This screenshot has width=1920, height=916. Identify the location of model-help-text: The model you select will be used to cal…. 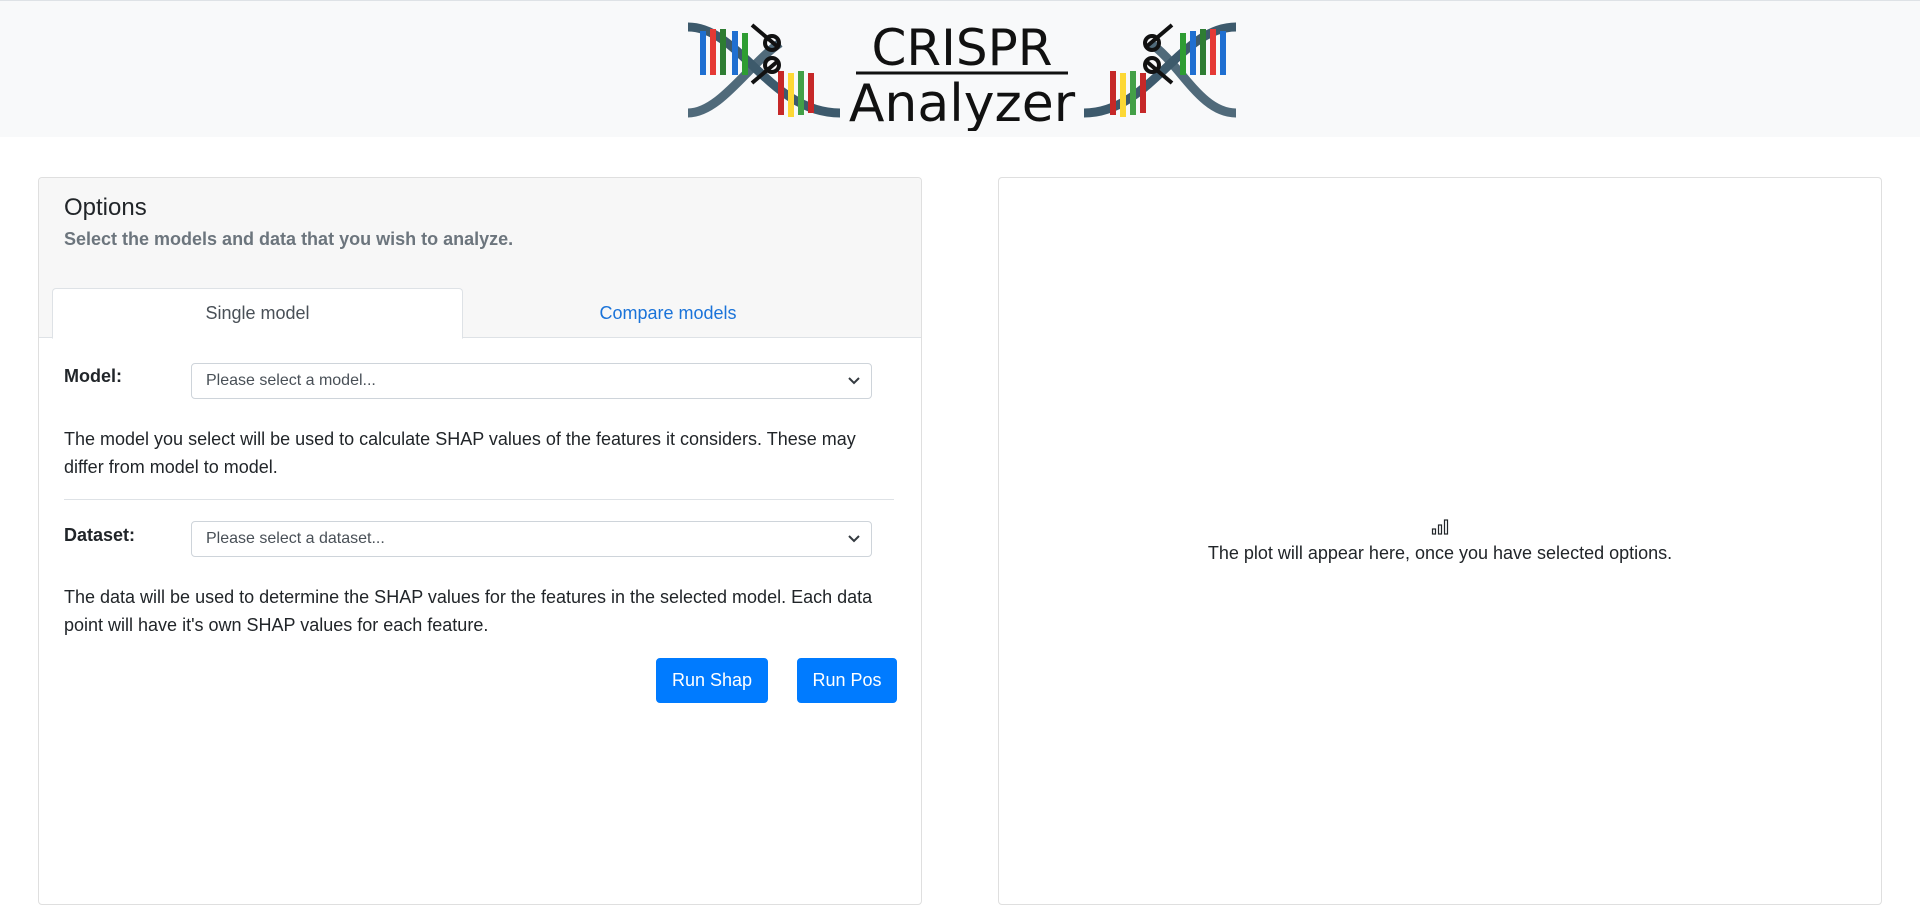
(460, 453).